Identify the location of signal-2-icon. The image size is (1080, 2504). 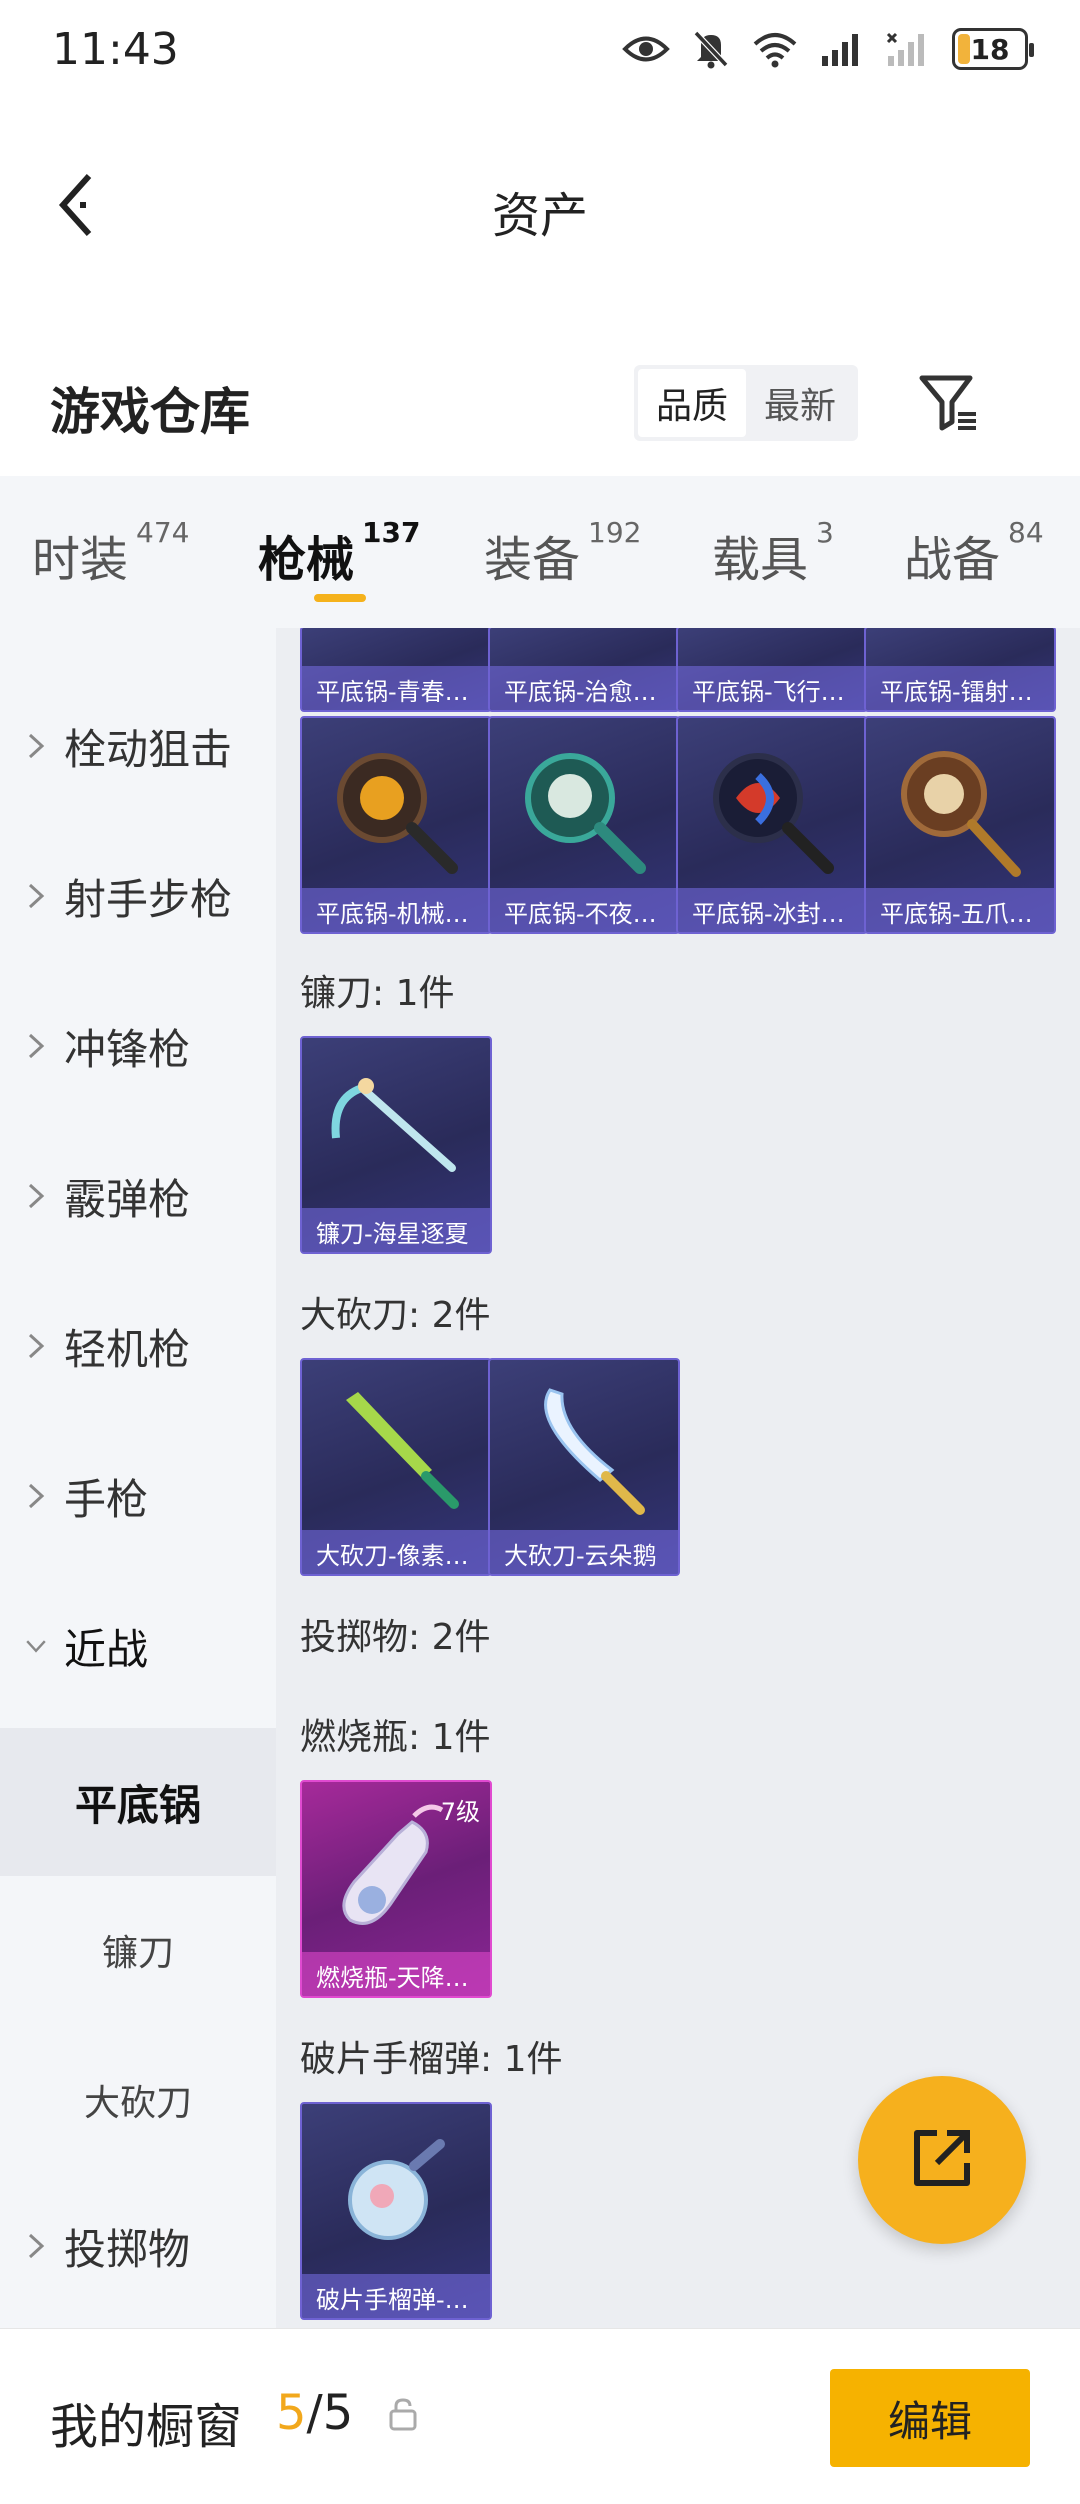
(908, 49).